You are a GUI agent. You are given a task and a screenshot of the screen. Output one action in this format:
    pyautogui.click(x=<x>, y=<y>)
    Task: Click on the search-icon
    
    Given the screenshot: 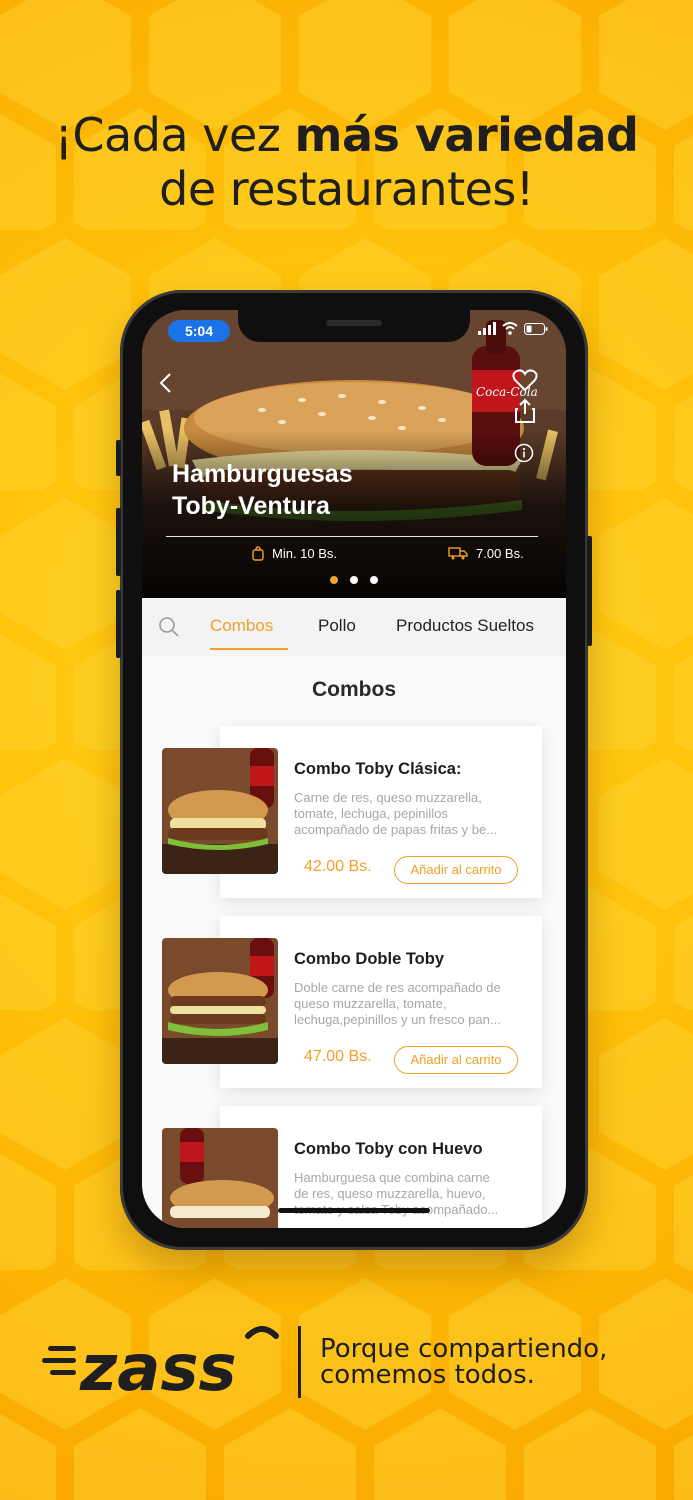 What is the action you would take?
    pyautogui.click(x=169, y=627)
    